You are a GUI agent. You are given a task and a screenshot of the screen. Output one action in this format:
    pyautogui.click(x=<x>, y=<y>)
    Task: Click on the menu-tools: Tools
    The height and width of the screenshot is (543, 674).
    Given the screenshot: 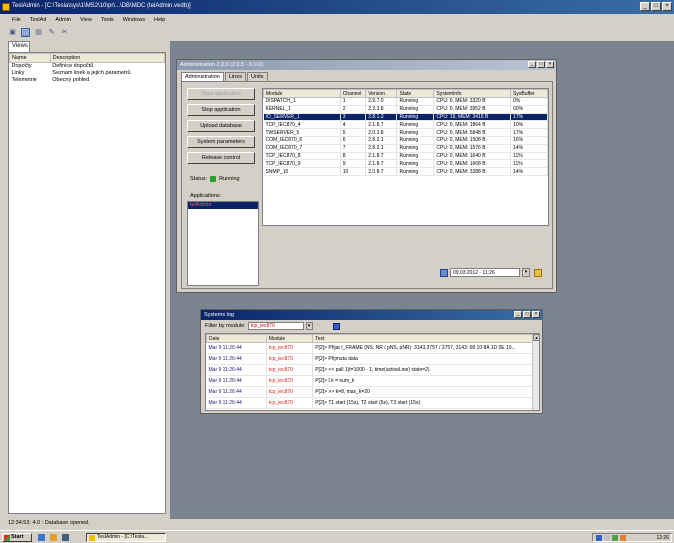 What is the action you would take?
    pyautogui.click(x=107, y=20)
    